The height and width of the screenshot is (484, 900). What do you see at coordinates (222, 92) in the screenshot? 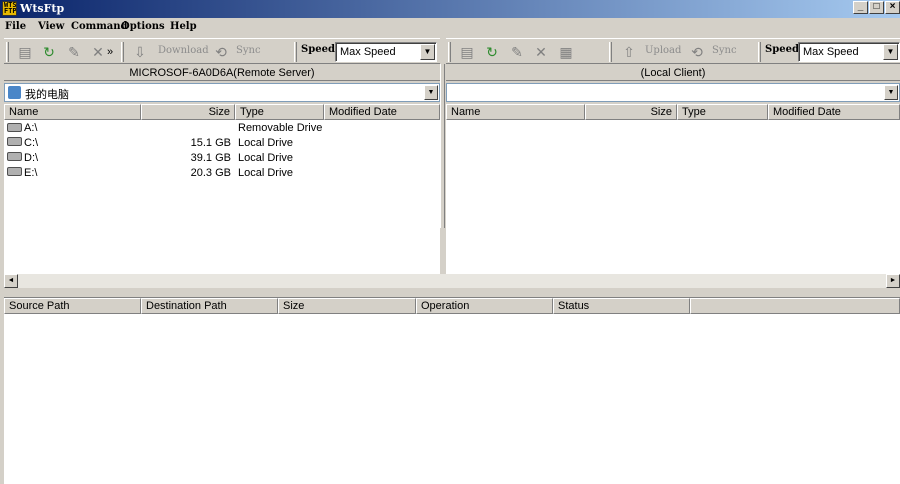
I see `remote-path-select: 我的电脑 ▼` at bounding box center [222, 92].